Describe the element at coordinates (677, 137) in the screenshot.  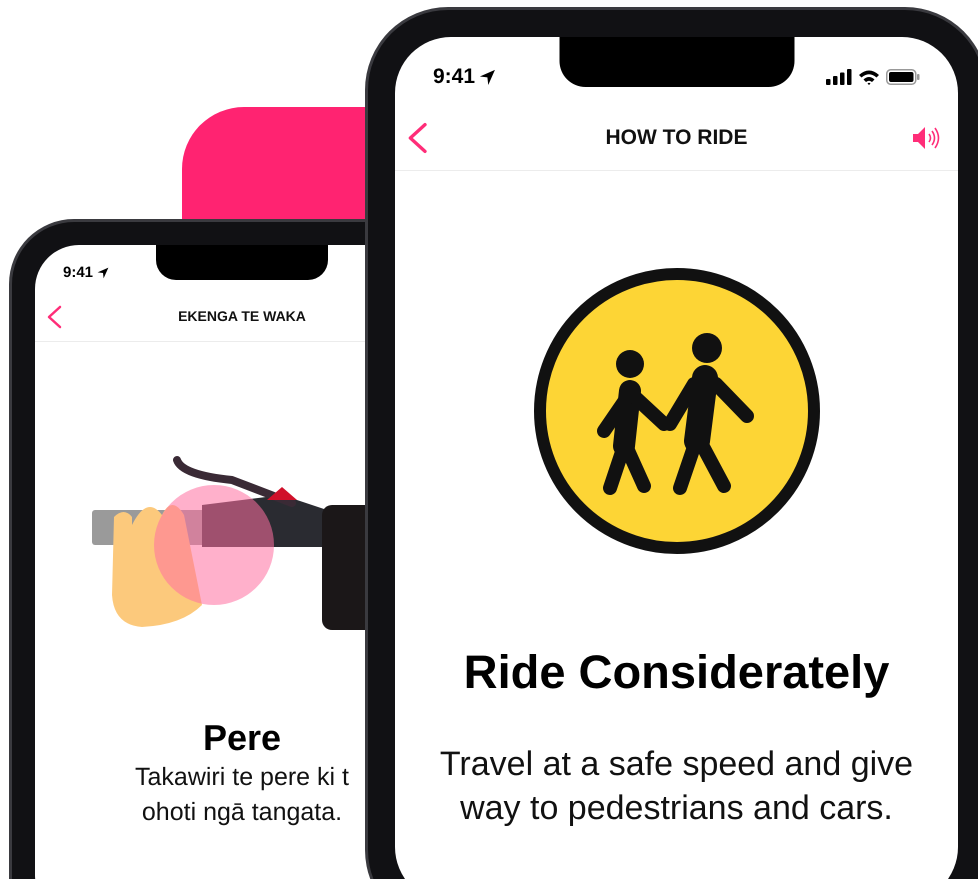
I see `screen-title: HOW TO RIDE` at that location.